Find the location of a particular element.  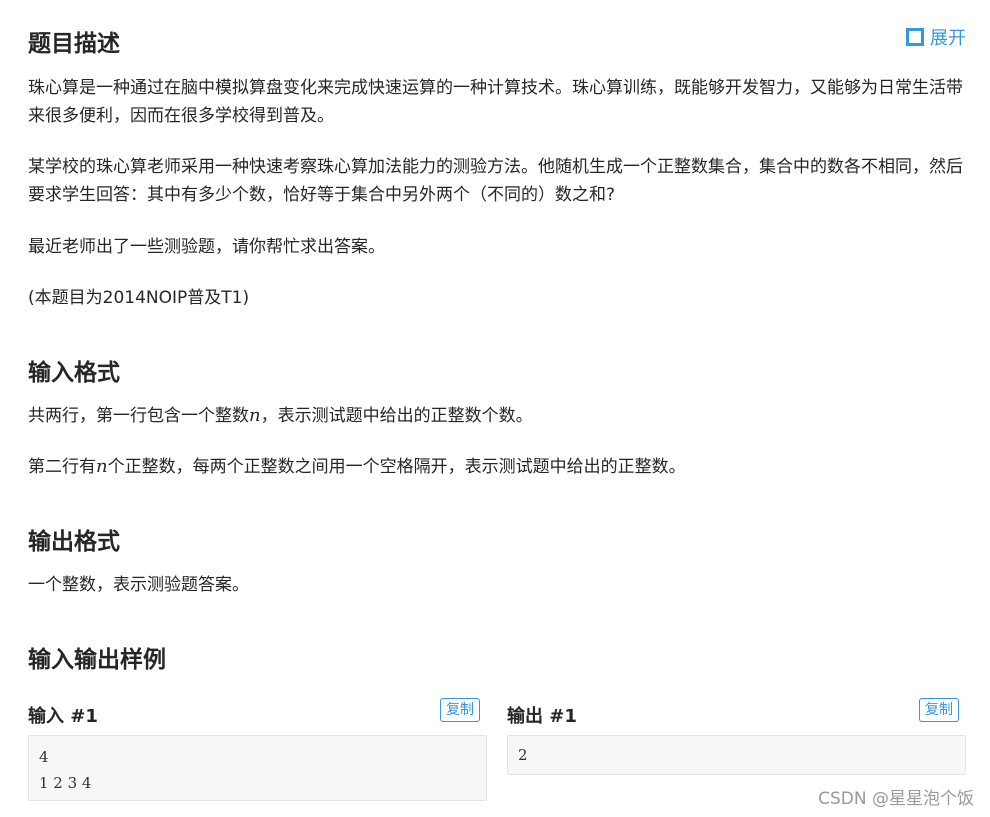

sample-output-label: 输出 #1 is located at coordinates (542, 716).